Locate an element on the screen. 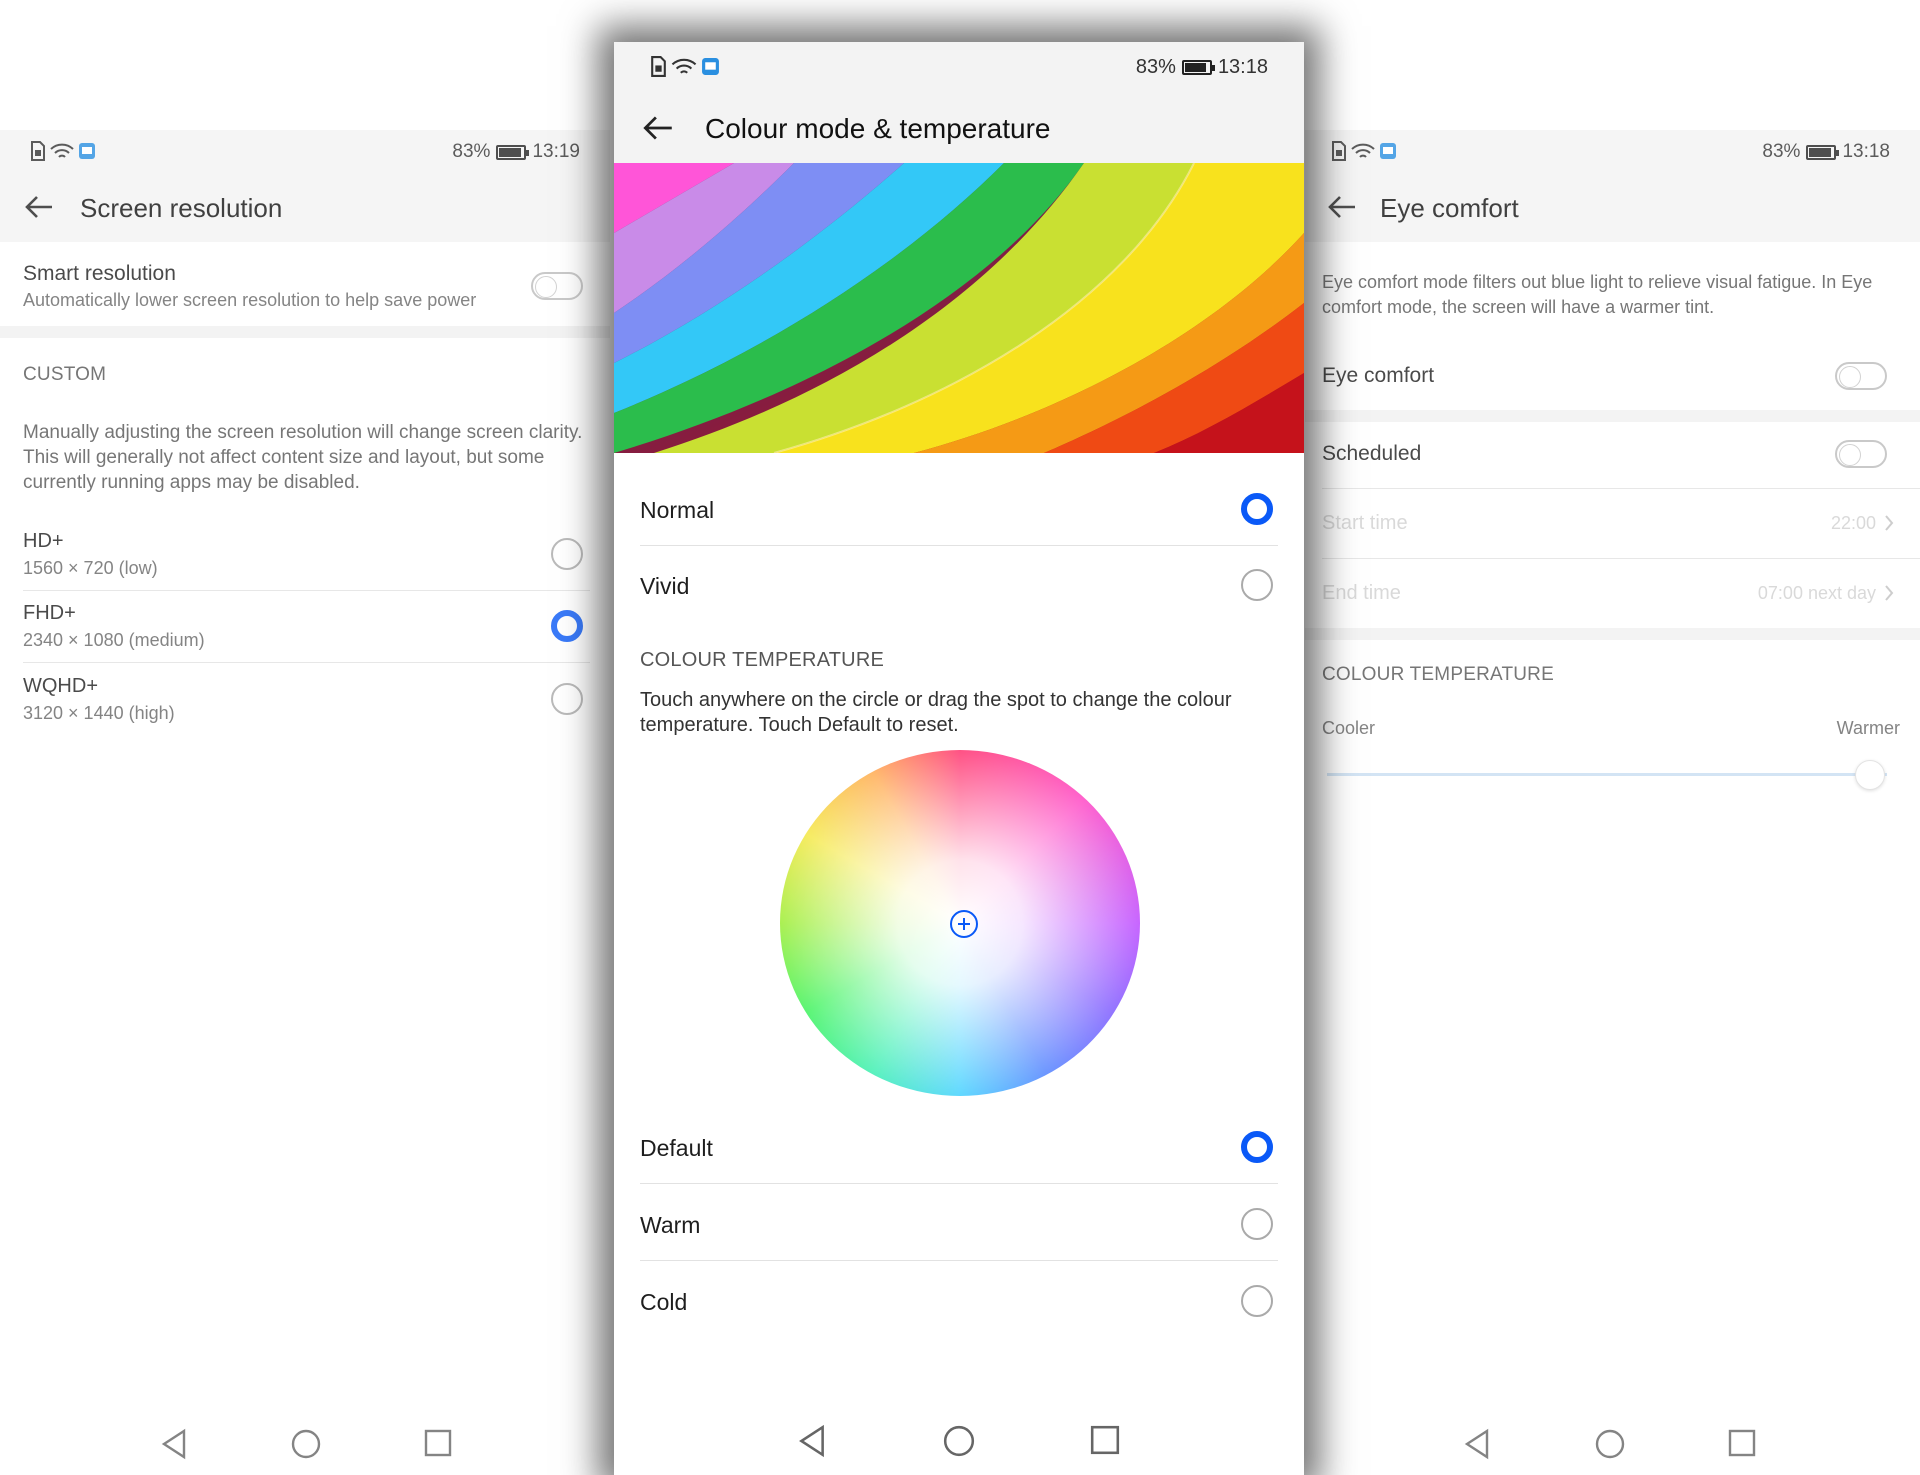 The height and width of the screenshot is (1475, 1920). section-header-custom: CUSTOM is located at coordinates (65, 374).